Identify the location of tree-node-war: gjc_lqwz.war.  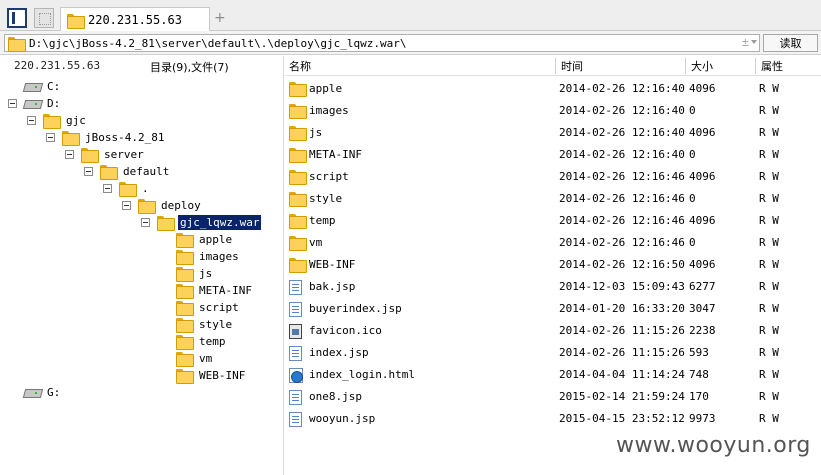
(201, 222).